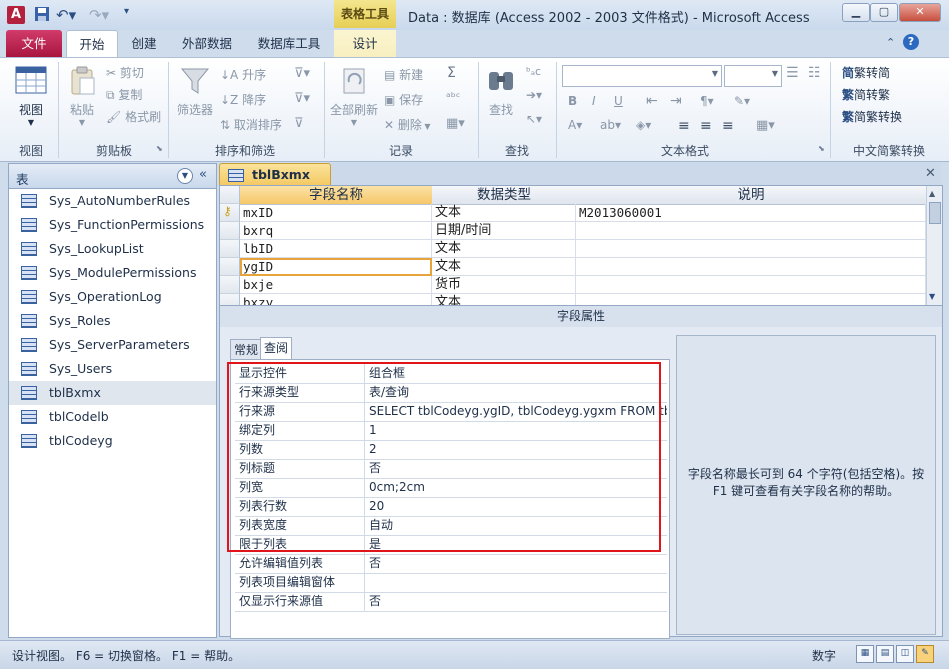  Describe the element at coordinates (125, 72) in the screenshot. I see `cut-button: ✂ 剪切` at that location.